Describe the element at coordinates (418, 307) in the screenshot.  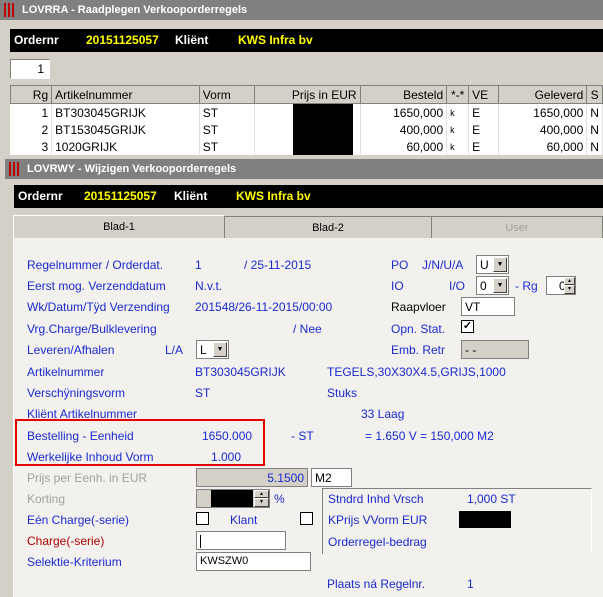
I see `raapvloer-label: Raapvloer` at that location.